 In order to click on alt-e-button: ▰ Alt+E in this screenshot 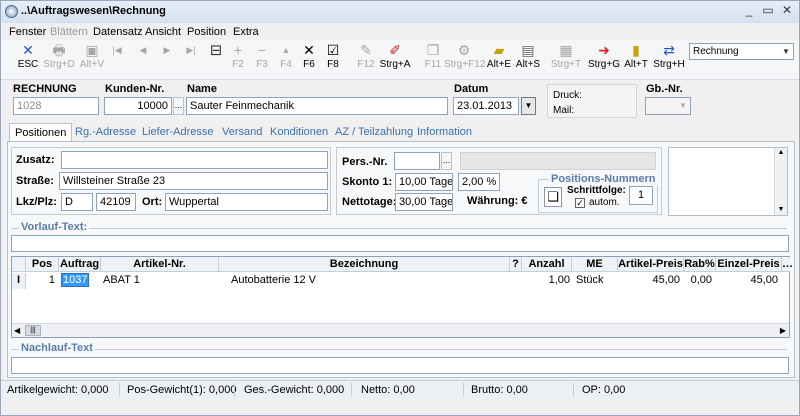, I will do `click(499, 56)`.